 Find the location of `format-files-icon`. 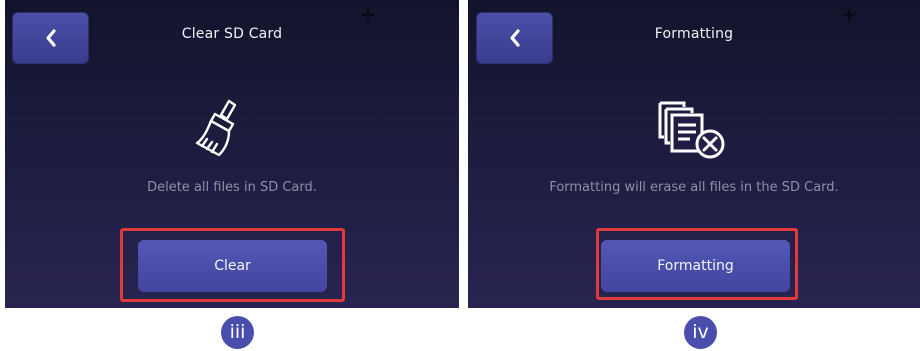

format-files-icon is located at coordinates (691, 130).